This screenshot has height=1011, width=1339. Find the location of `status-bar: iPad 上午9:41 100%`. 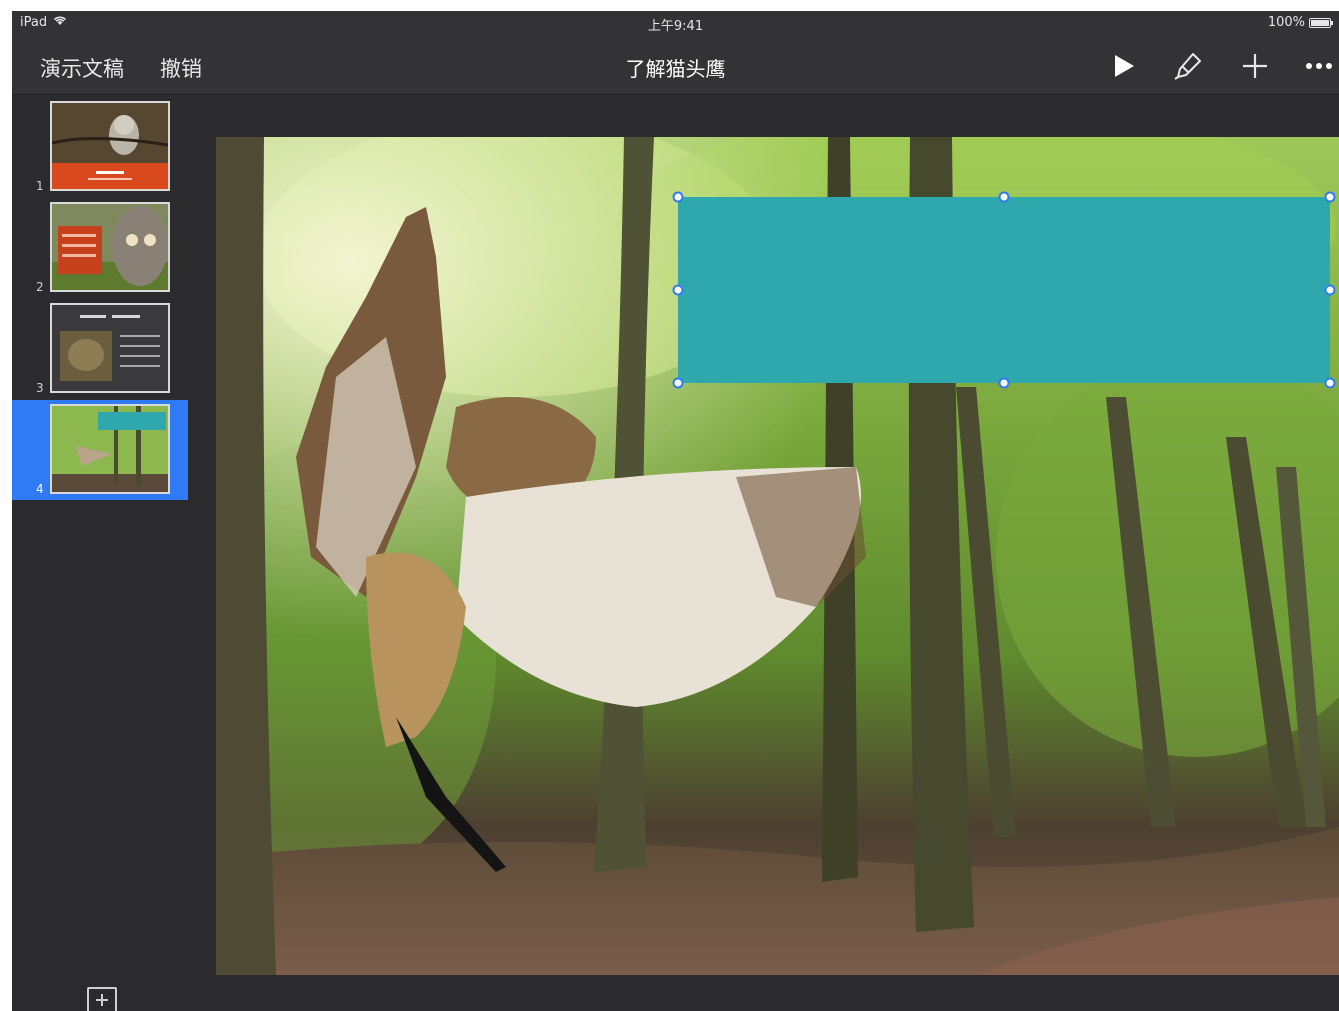

status-bar: iPad 上午9:41 100% is located at coordinates (675, 24).